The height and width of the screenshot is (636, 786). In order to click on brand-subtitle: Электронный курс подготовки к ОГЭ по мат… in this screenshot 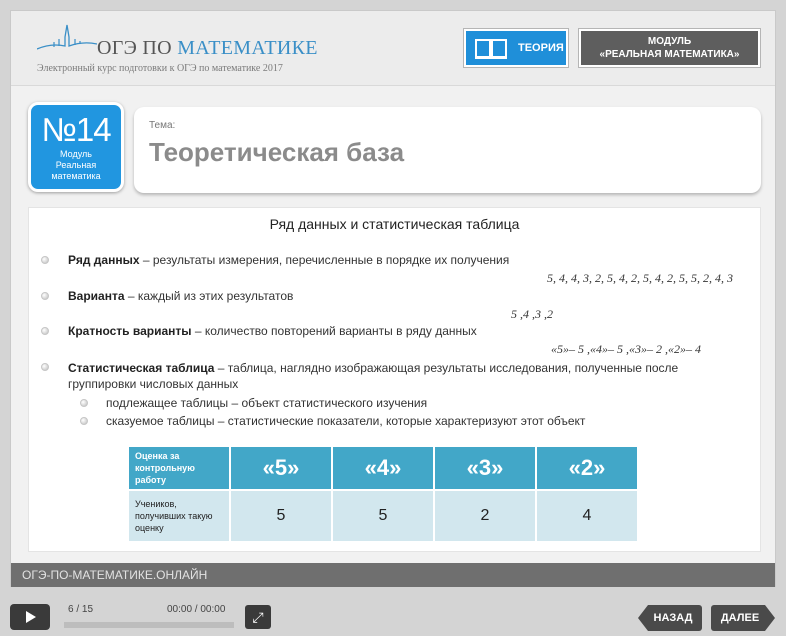, I will do `click(160, 68)`.